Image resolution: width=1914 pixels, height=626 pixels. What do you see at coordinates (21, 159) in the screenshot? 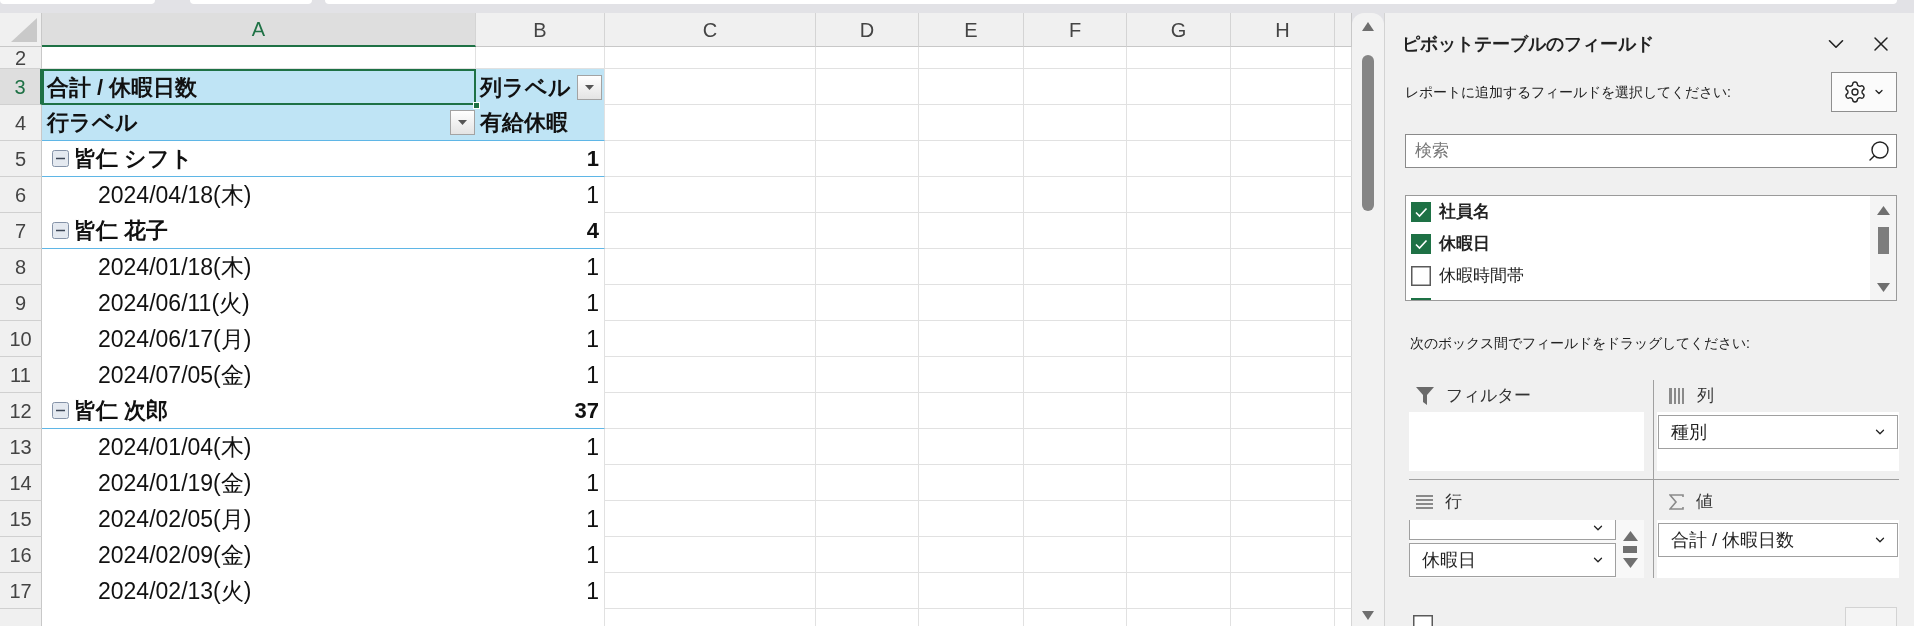
I see `row-header: 5` at bounding box center [21, 159].